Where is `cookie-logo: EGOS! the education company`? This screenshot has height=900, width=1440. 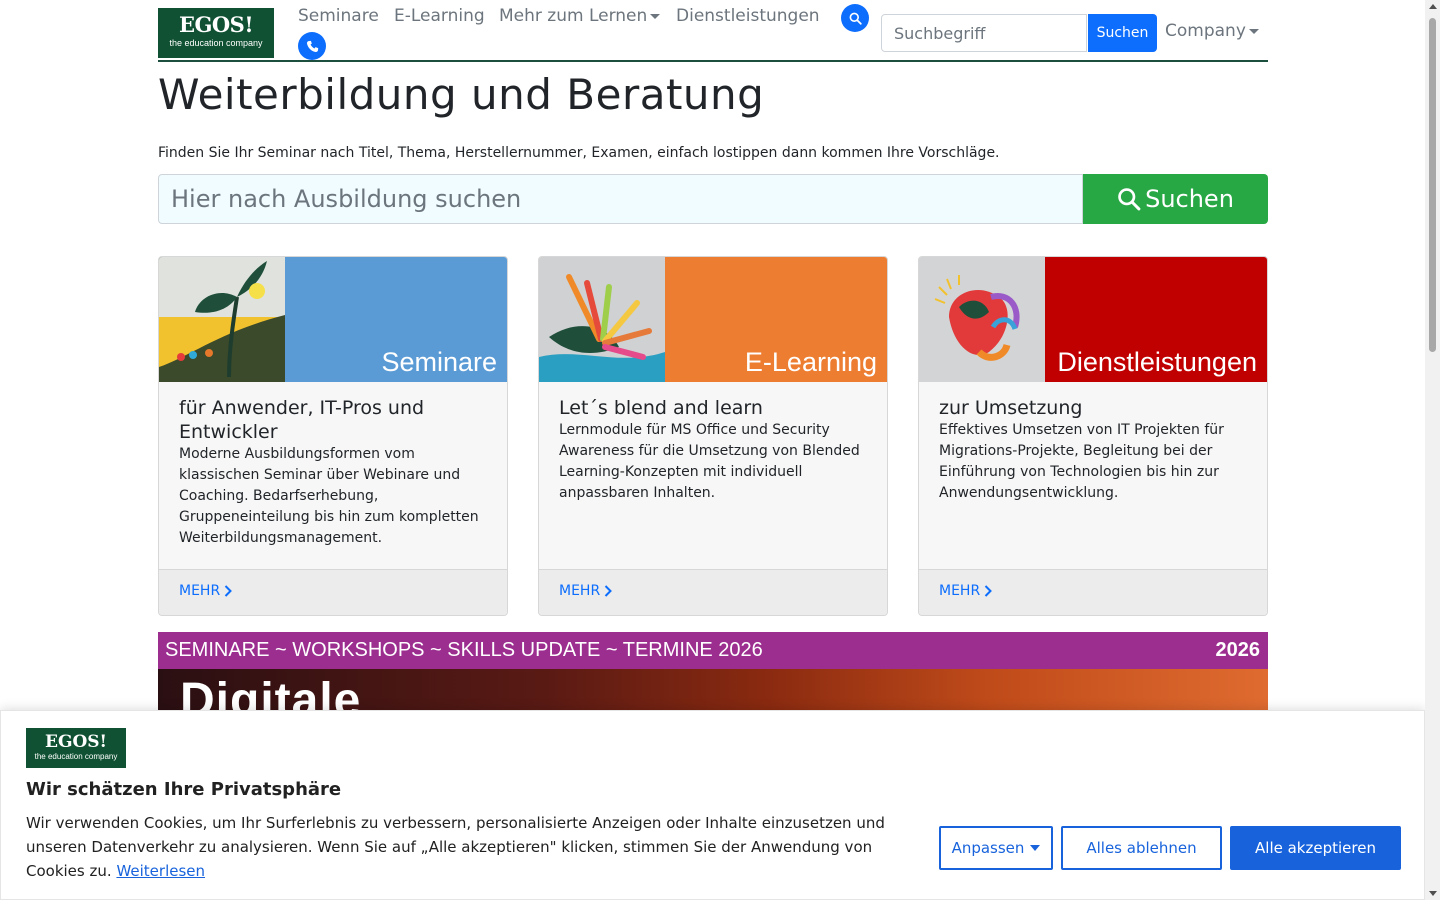
cookie-logo: EGOS! the education company is located at coordinates (76, 748).